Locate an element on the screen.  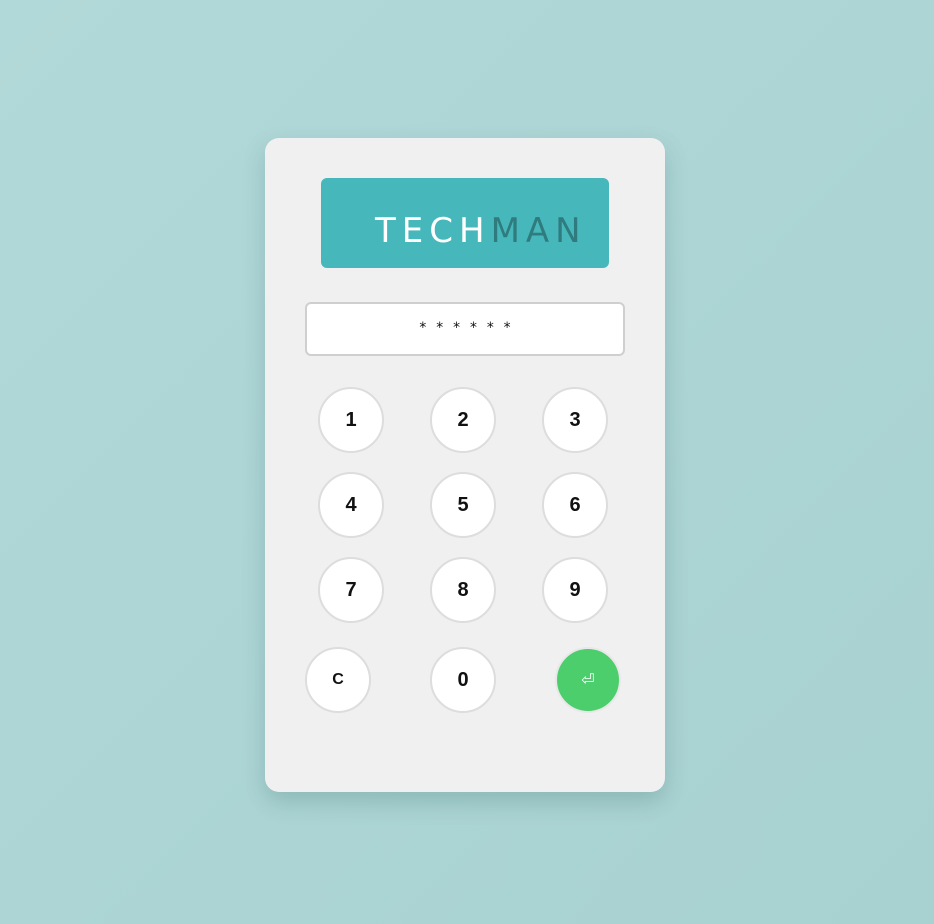
key-0-button: 0 is located at coordinates (463, 680).